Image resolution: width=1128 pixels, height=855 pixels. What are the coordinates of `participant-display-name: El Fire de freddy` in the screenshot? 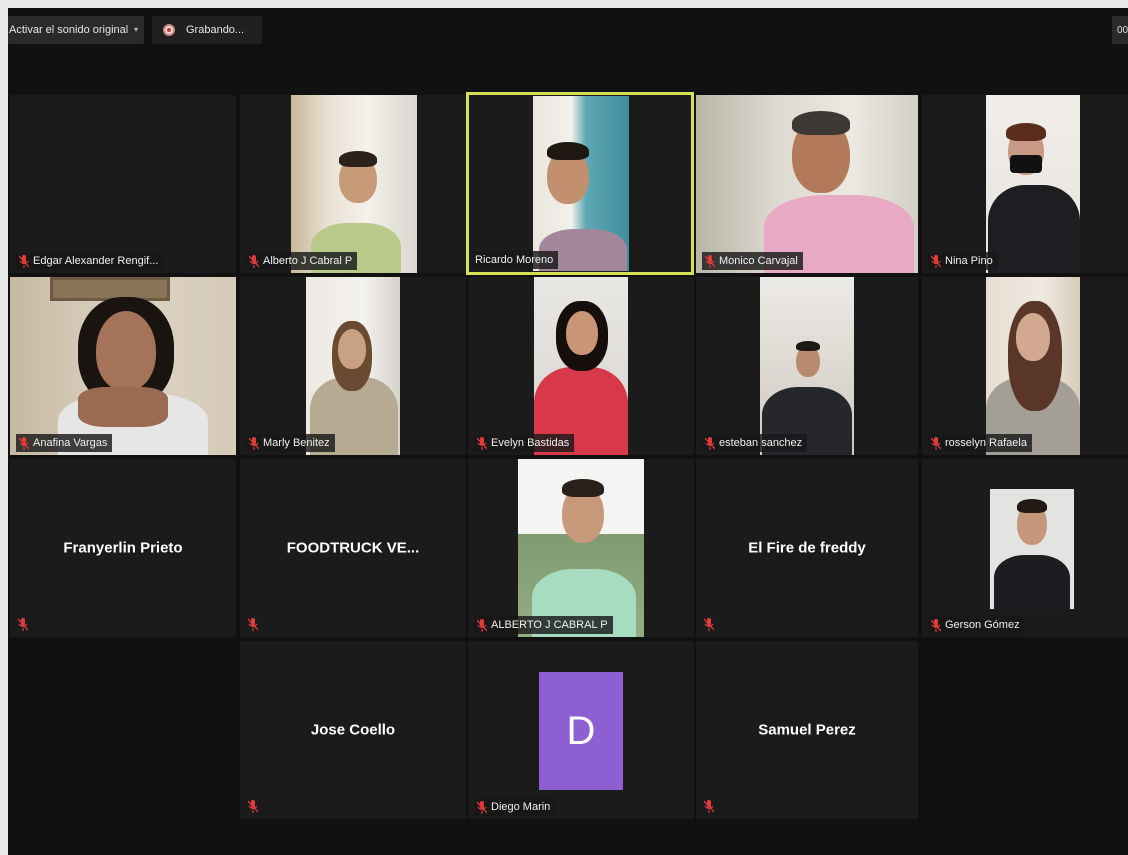 It's located at (807, 548).